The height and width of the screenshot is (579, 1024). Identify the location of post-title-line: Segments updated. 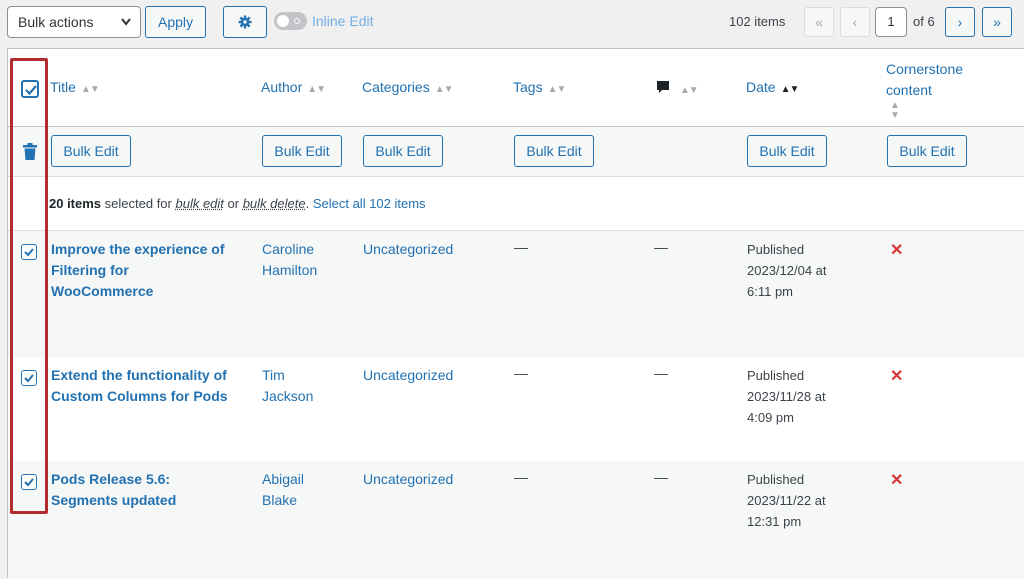
(114, 500).